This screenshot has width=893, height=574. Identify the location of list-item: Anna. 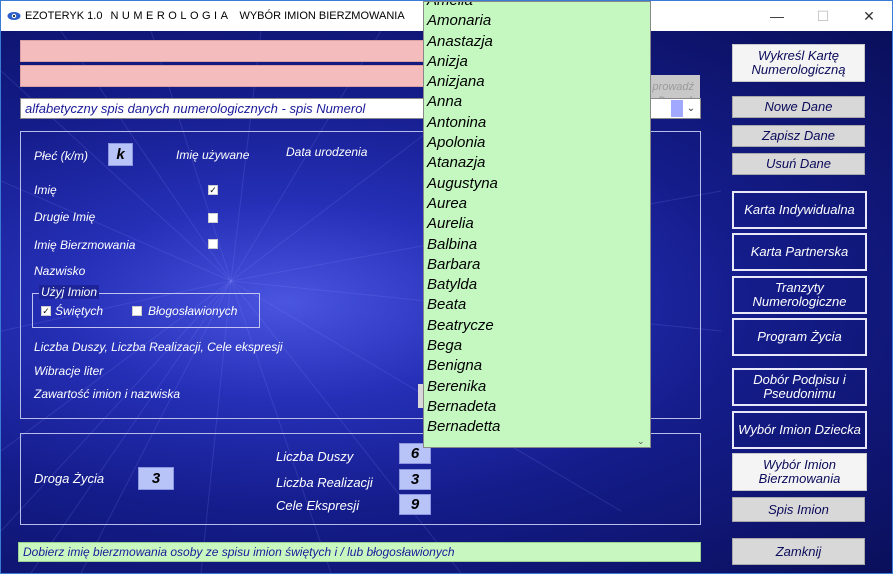
(537, 102).